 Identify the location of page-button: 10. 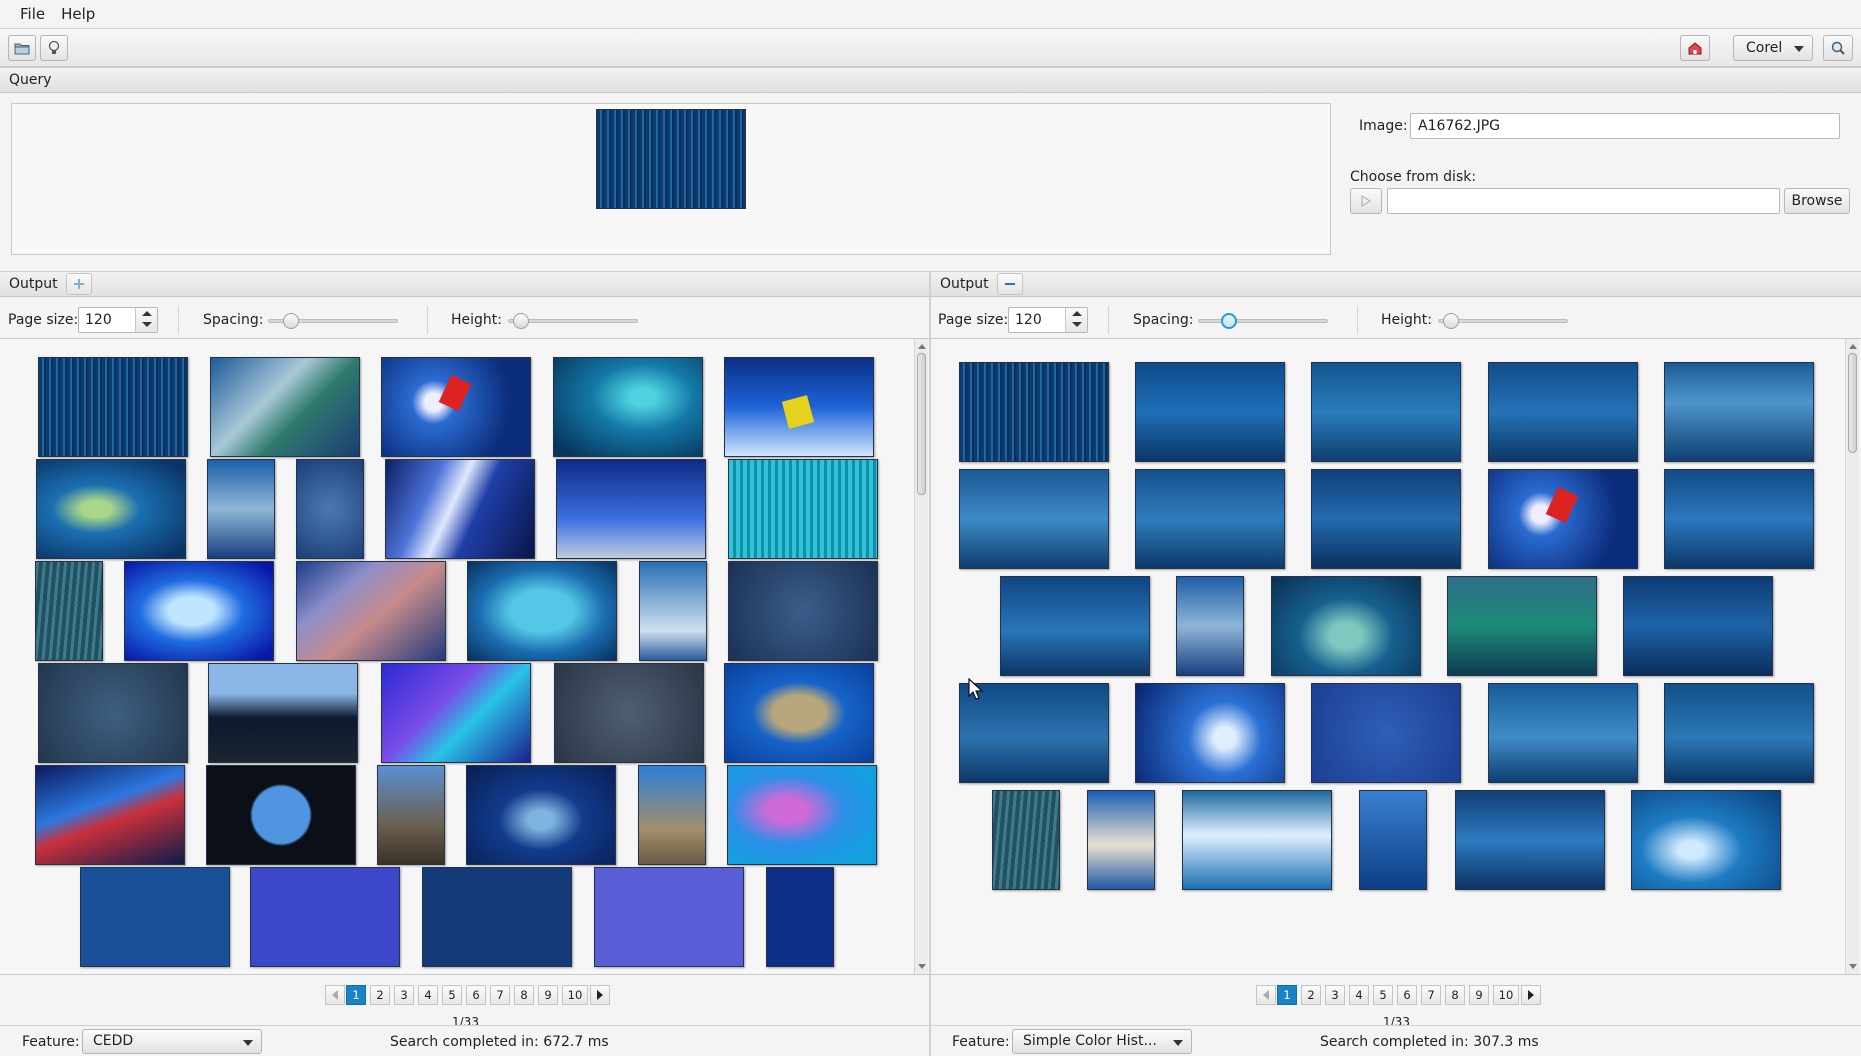
(1506, 995).